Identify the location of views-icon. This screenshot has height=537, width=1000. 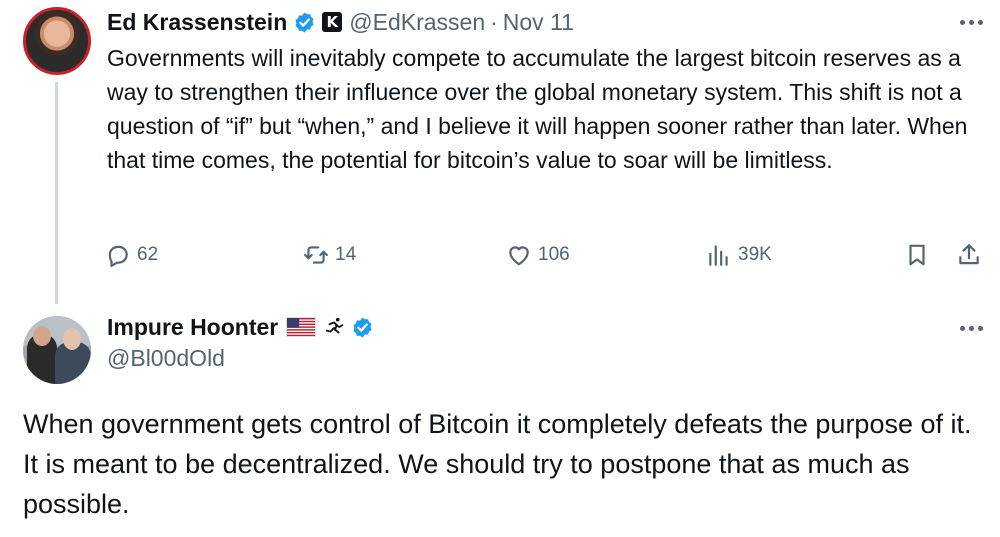
(718, 255).